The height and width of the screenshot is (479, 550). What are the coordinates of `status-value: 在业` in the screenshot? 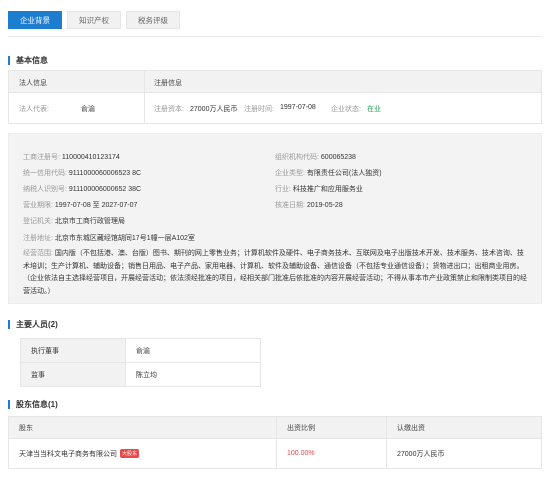 It's located at (374, 109).